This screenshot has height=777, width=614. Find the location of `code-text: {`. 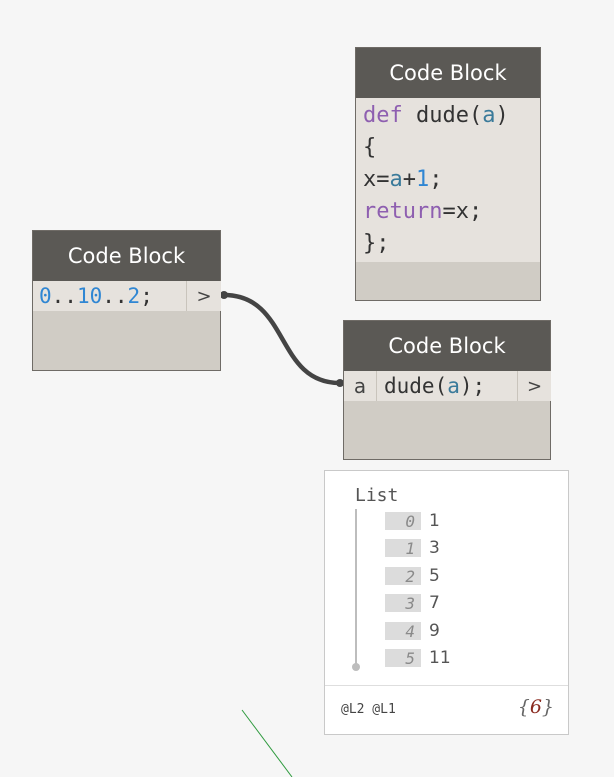

code-text: { is located at coordinates (370, 147).